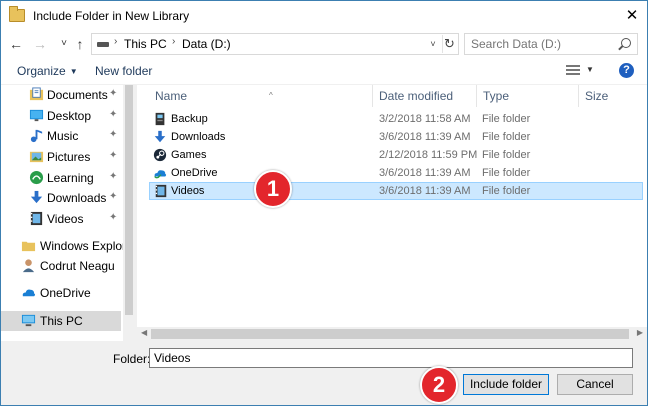 This screenshot has height=406, width=648. What do you see at coordinates (28, 320) in the screenshot?
I see `pc-icon` at bounding box center [28, 320].